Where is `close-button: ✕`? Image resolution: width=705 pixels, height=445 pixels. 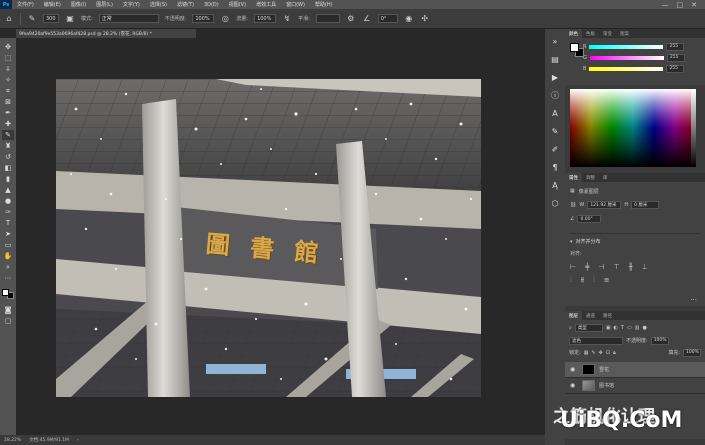
close-button: ✕ is located at coordinates (694, 5).